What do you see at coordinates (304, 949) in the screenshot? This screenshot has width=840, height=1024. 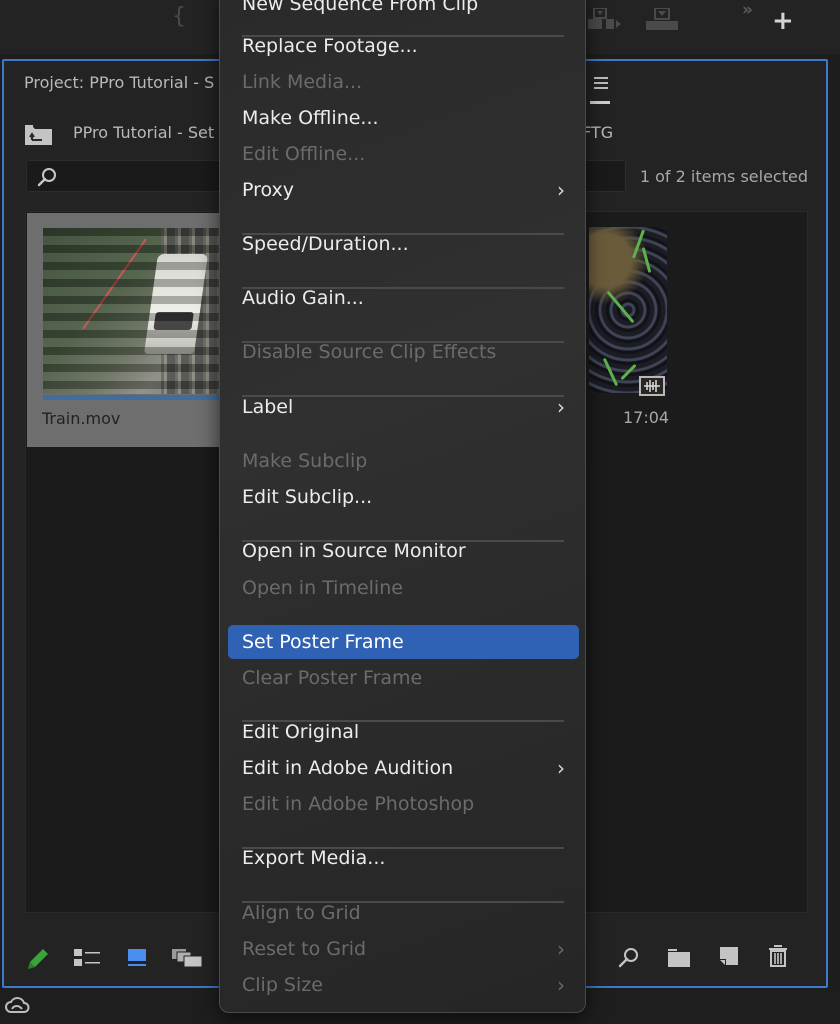 I see `menu-item-label: Reset to Grid` at bounding box center [304, 949].